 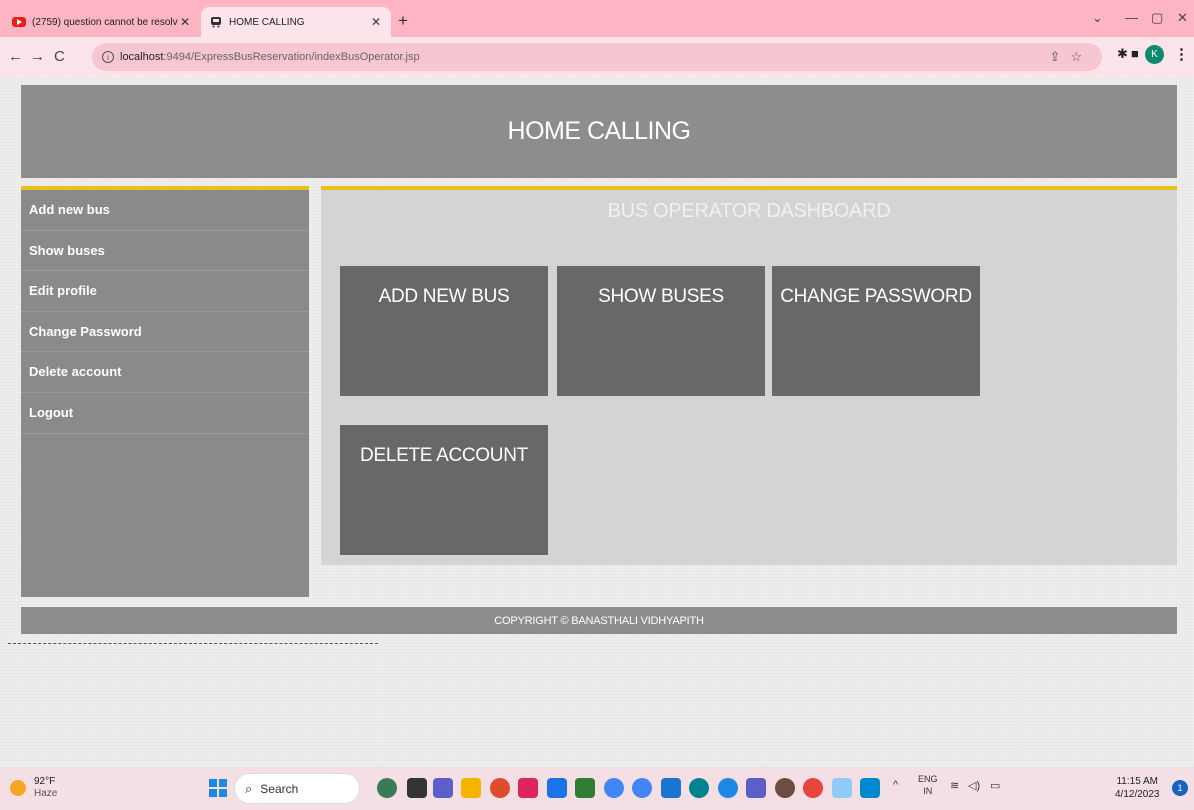 I want to click on bookmark-star-icon: ☆, so click(x=1081, y=56).